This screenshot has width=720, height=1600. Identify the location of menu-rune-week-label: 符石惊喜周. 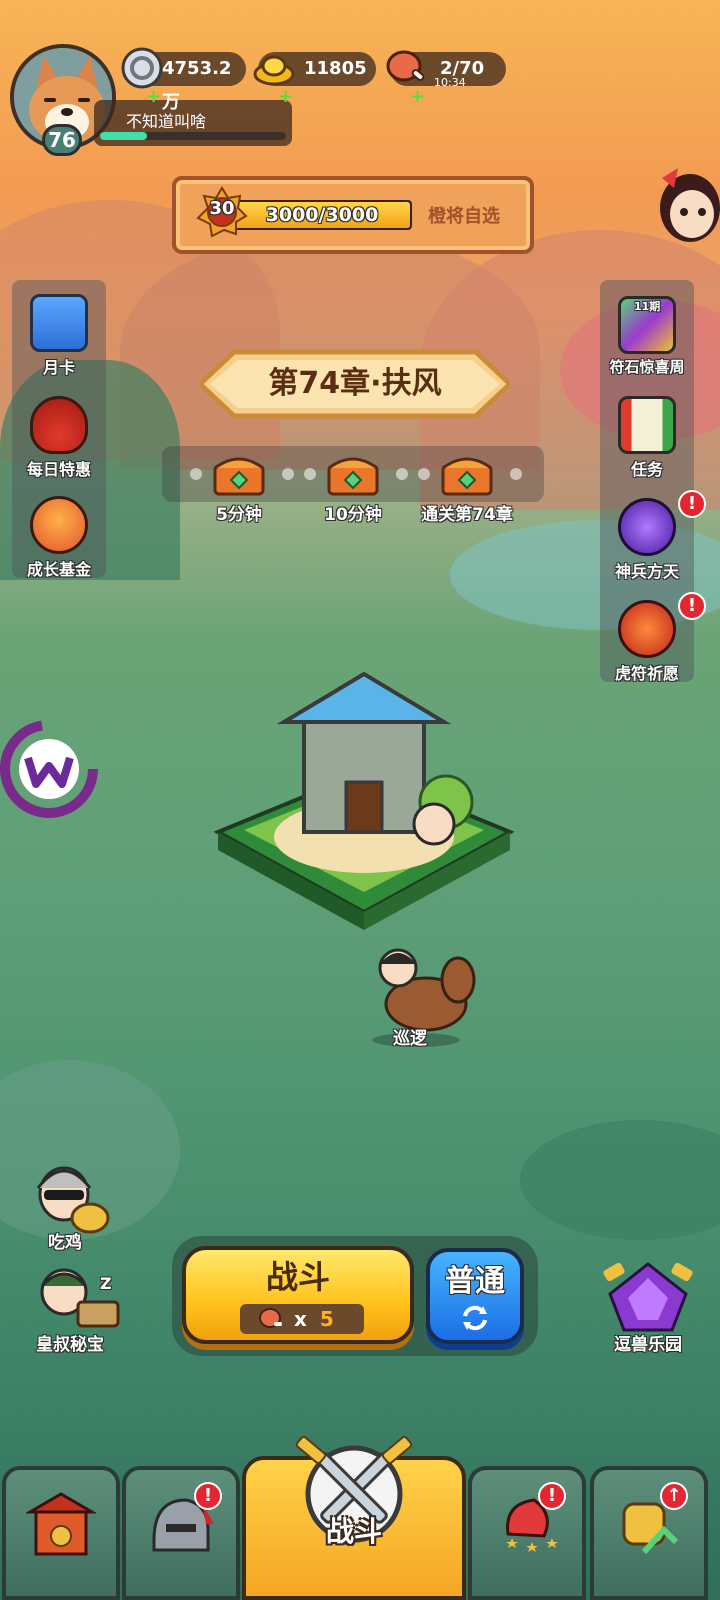
(647, 367).